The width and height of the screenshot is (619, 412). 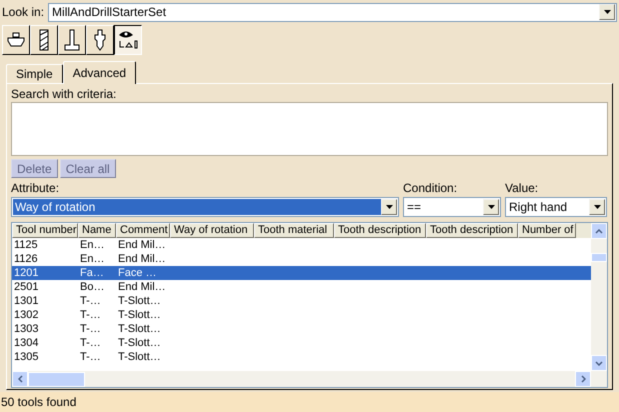 I want to click on column-header: Tooth material, so click(x=294, y=230).